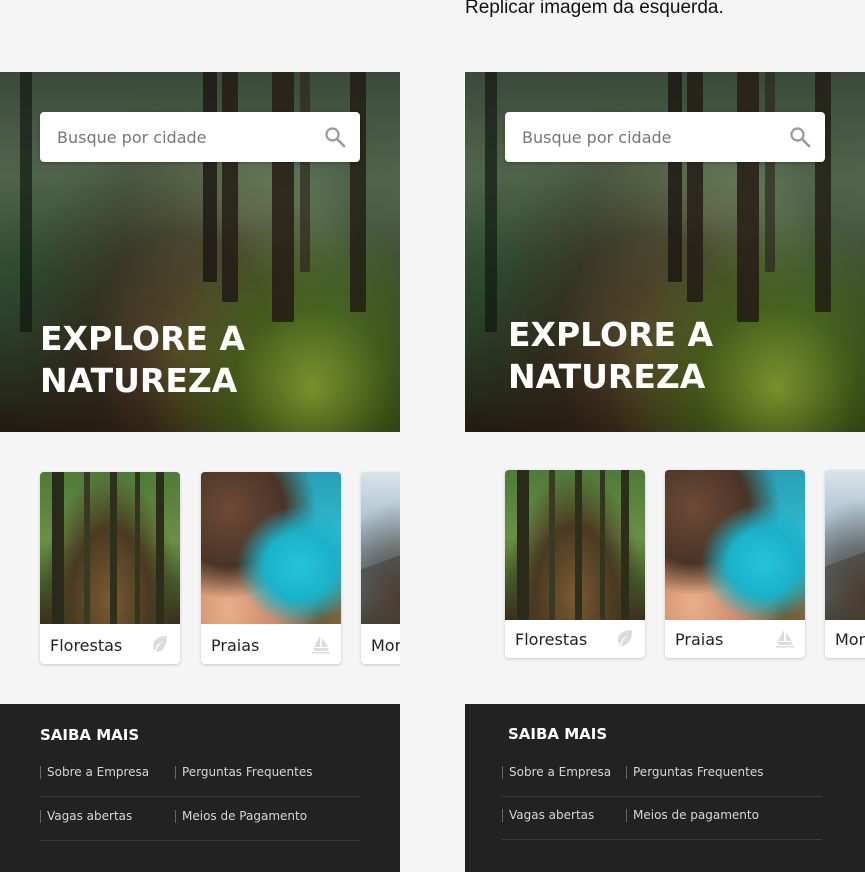 The image size is (865, 872). I want to click on footer-row: Vagas abertas Meios de pagamento, so click(662, 817).